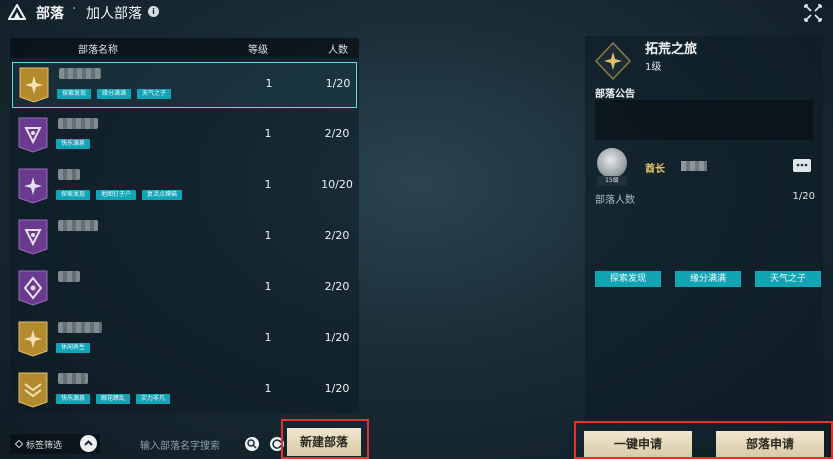 The height and width of the screenshot is (459, 833). Describe the element at coordinates (114, 14) in the screenshot. I see `page-subtitle: 加人部落` at that location.